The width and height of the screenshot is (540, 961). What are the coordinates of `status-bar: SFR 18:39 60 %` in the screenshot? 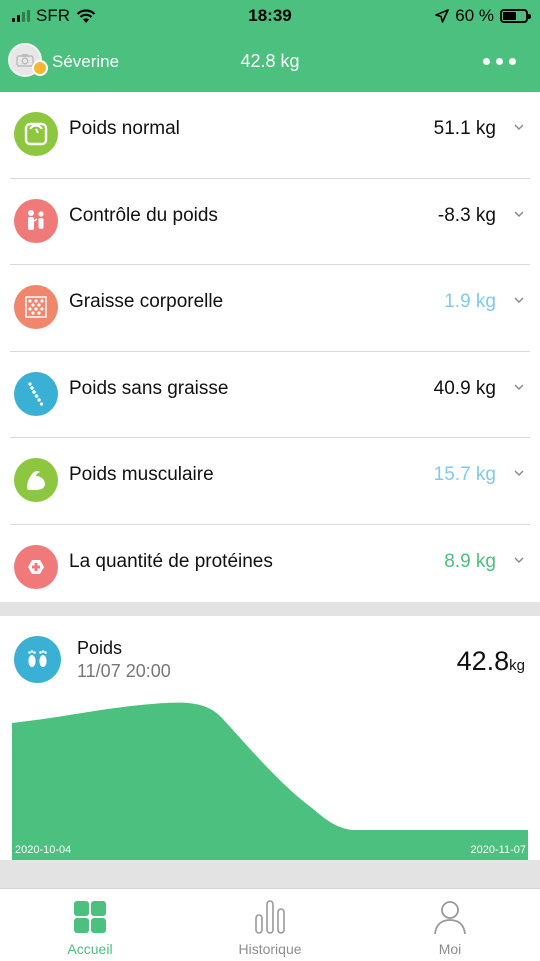 It's located at (270, 16).